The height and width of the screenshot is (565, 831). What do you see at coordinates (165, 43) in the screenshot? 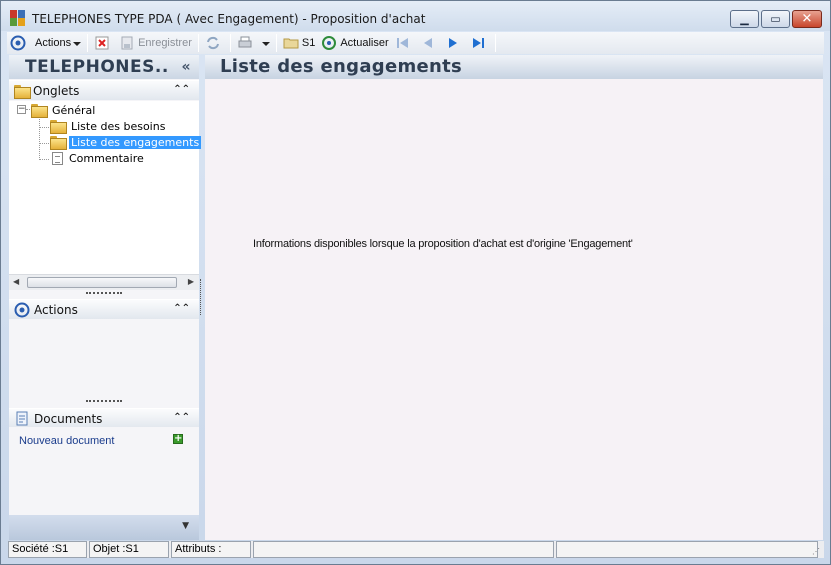
I see `save-label: Enregistrer` at bounding box center [165, 43].